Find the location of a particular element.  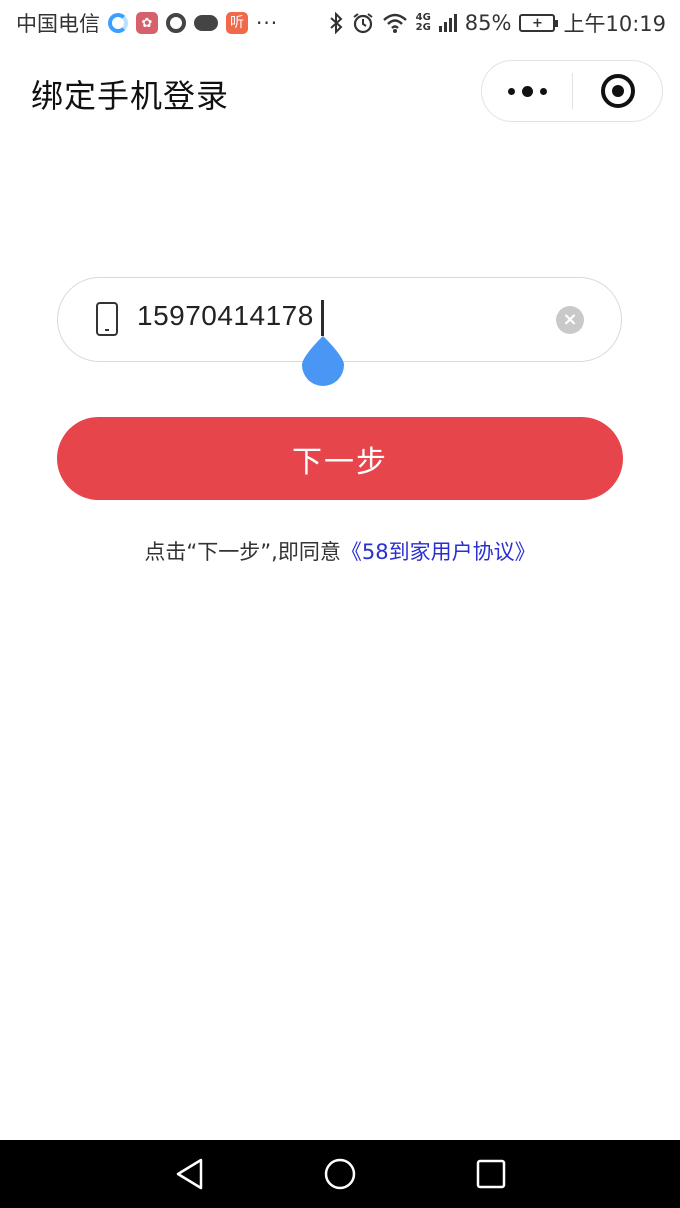

title-bar: 绑定手机登录 is located at coordinates (340, 91).